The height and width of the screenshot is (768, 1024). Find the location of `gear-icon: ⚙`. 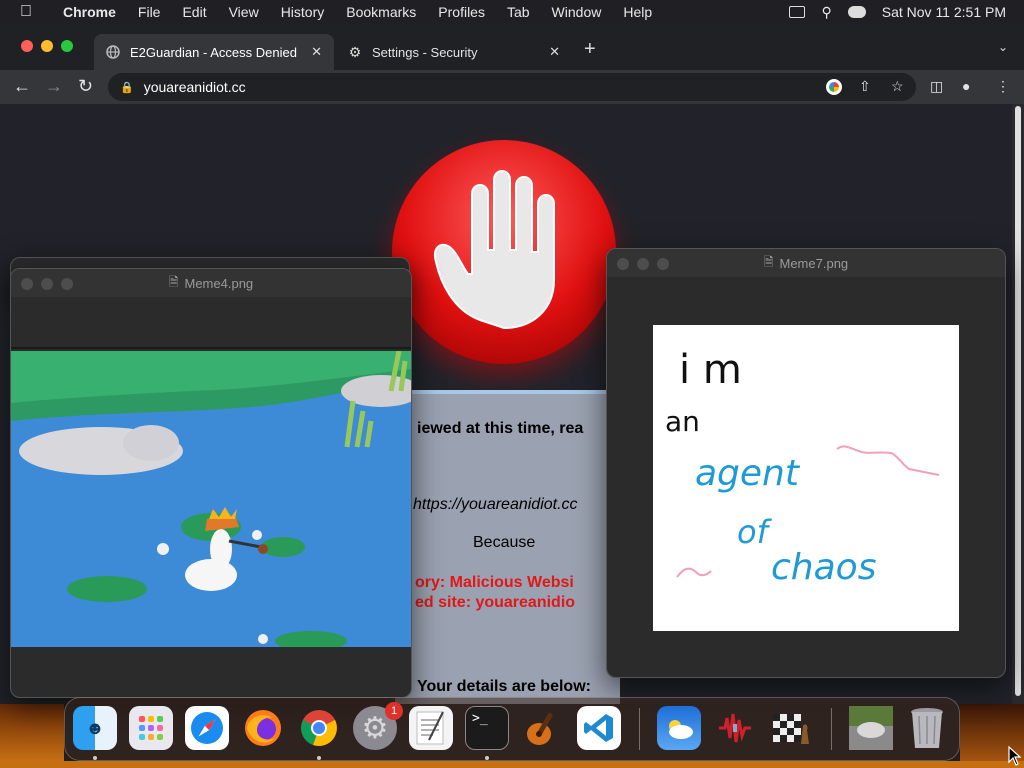

gear-icon: ⚙ is located at coordinates (355, 51).